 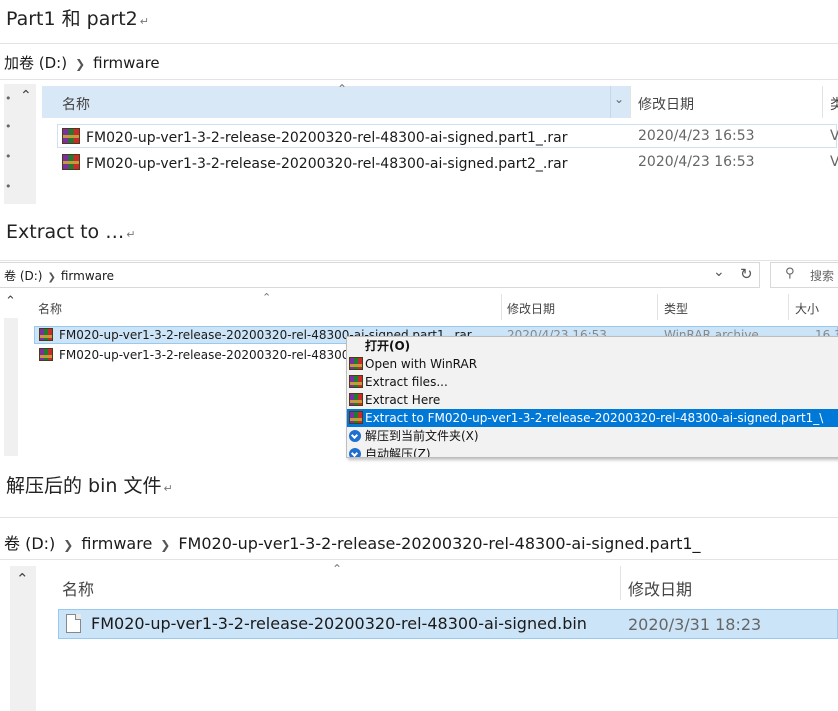 I want to click on section1-caption: Part1 和 part2 ↵, so click(x=77, y=19).